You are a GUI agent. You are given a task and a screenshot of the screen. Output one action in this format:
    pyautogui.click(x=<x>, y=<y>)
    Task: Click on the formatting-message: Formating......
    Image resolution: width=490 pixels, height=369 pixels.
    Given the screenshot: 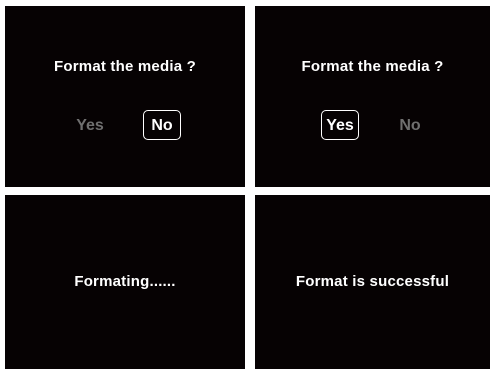 What is the action you would take?
    pyautogui.click(x=125, y=281)
    